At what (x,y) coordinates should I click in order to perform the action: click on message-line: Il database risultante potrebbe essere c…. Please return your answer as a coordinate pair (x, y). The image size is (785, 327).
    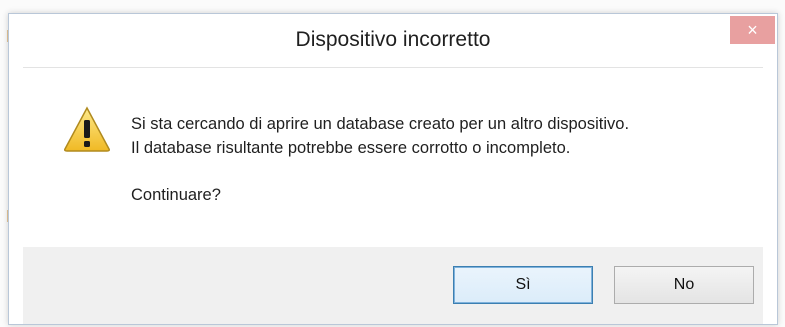
    Looking at the image, I should click on (351, 148).